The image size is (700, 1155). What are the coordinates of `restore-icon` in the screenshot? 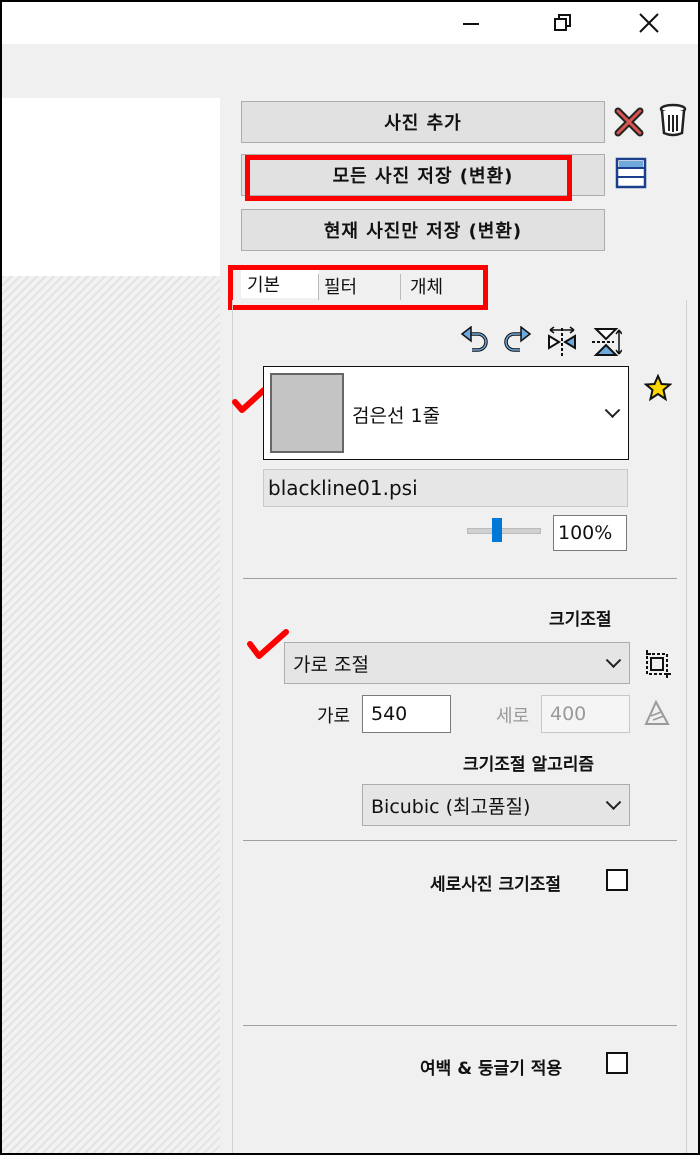 It's located at (562, 22).